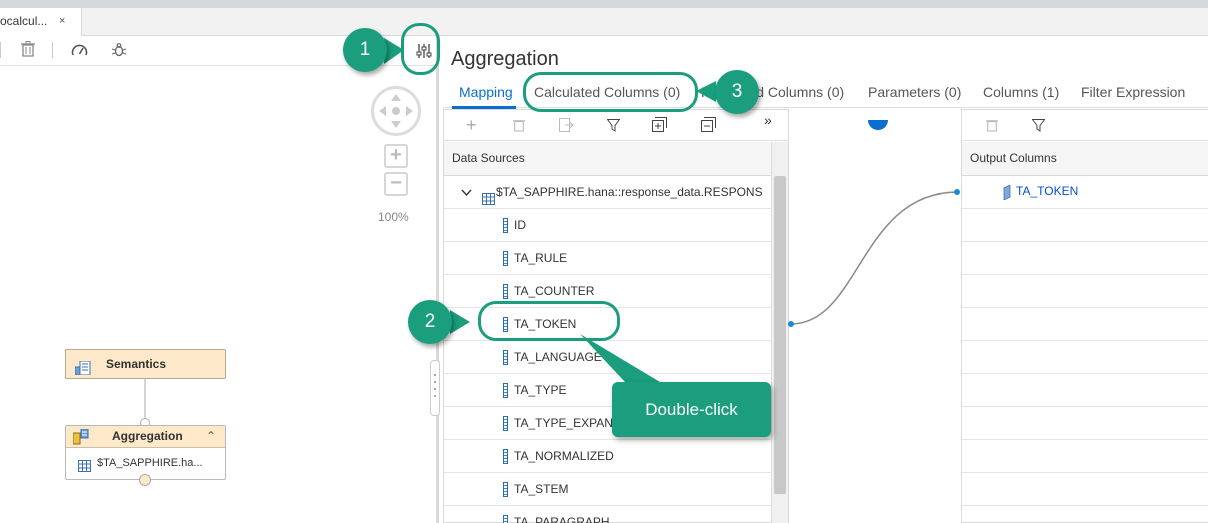  Describe the element at coordinates (562, 519) in the screenshot. I see `column-label: TA_PARAGRAPH` at that location.